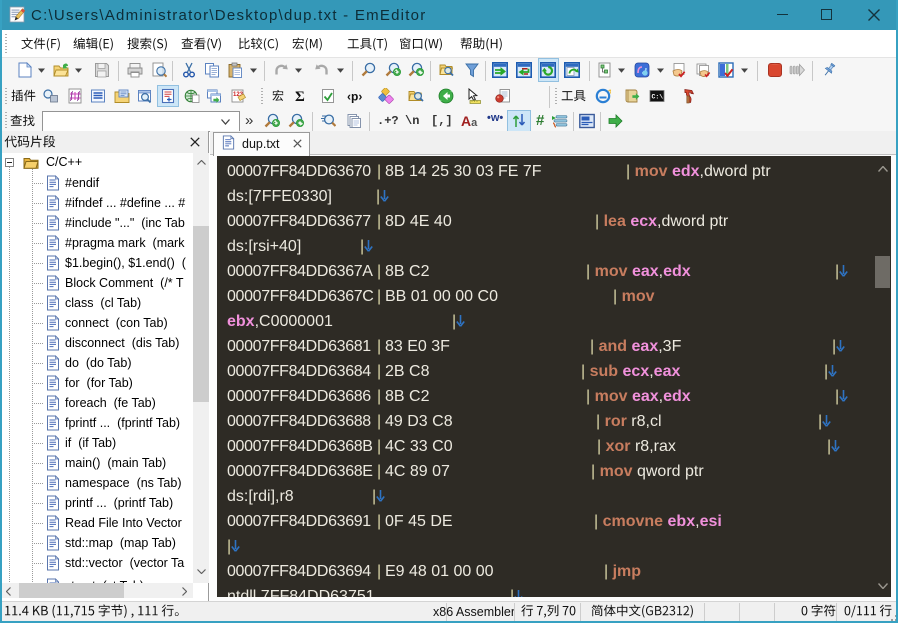  Describe the element at coordinates (354, 97) in the screenshot. I see `svg-text: ‹p›` at that location.